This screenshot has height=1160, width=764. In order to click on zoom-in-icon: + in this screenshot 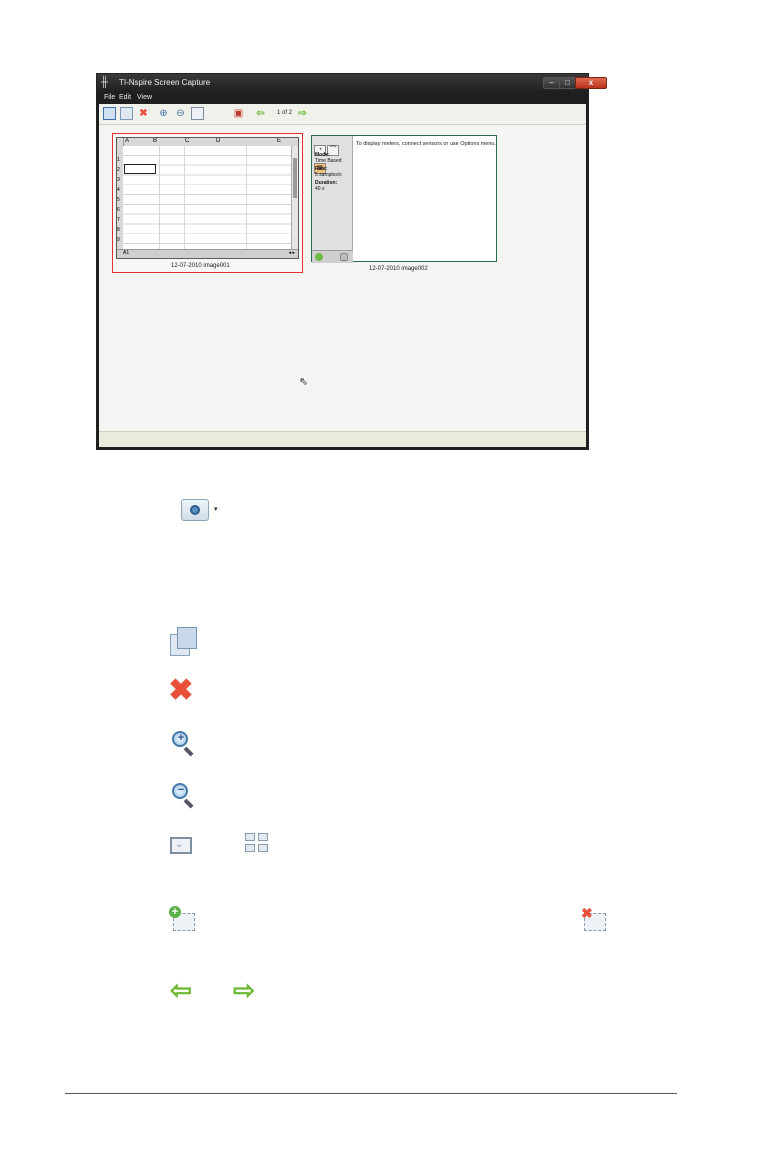, I will do `click(182, 743)`.